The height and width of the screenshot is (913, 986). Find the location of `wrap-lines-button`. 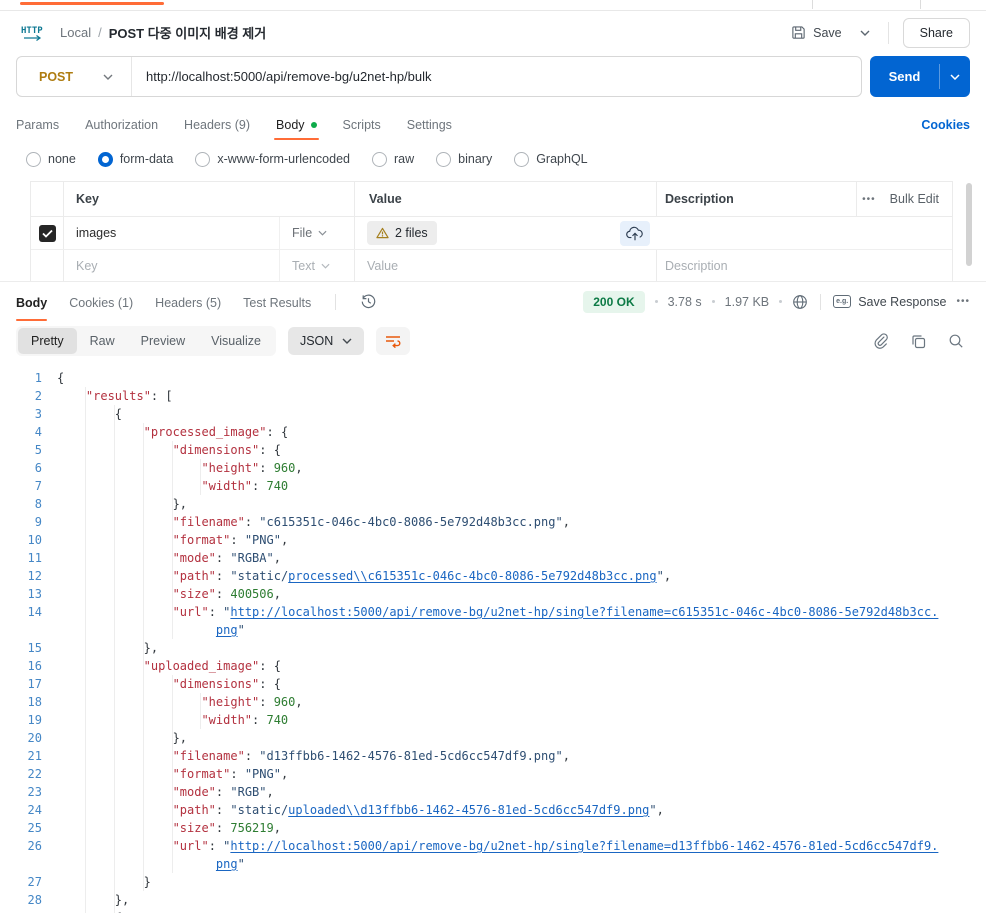

wrap-lines-button is located at coordinates (393, 341).